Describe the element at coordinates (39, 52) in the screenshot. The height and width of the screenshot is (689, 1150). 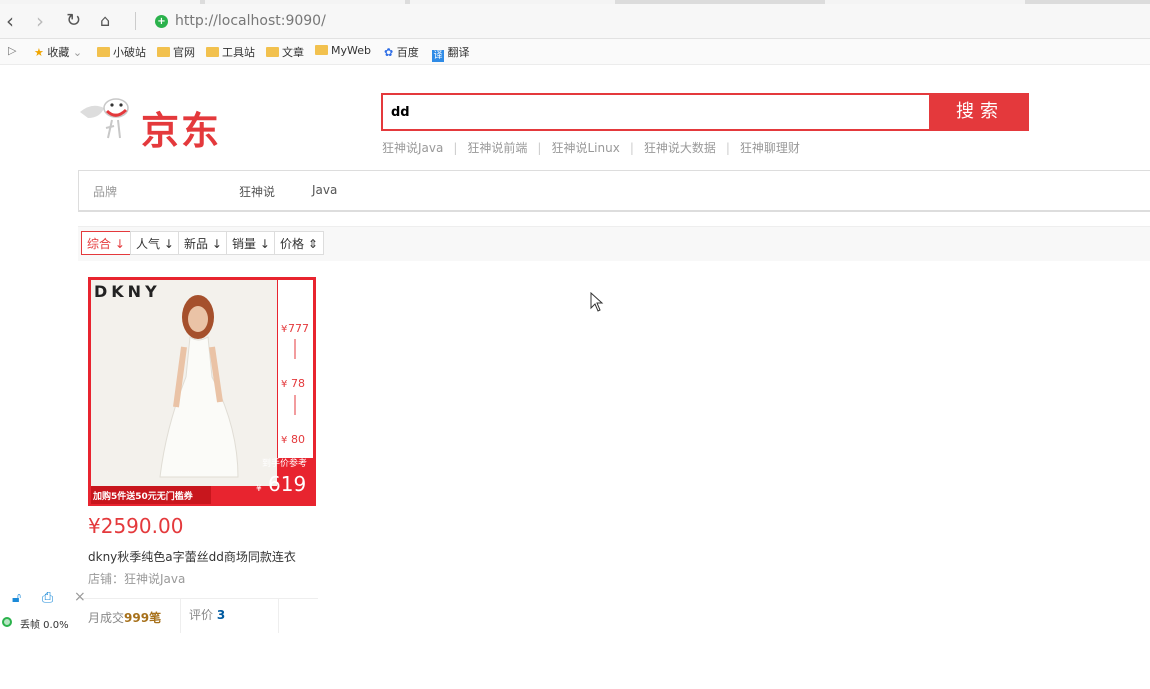
I see `star-icon: ★` at that location.